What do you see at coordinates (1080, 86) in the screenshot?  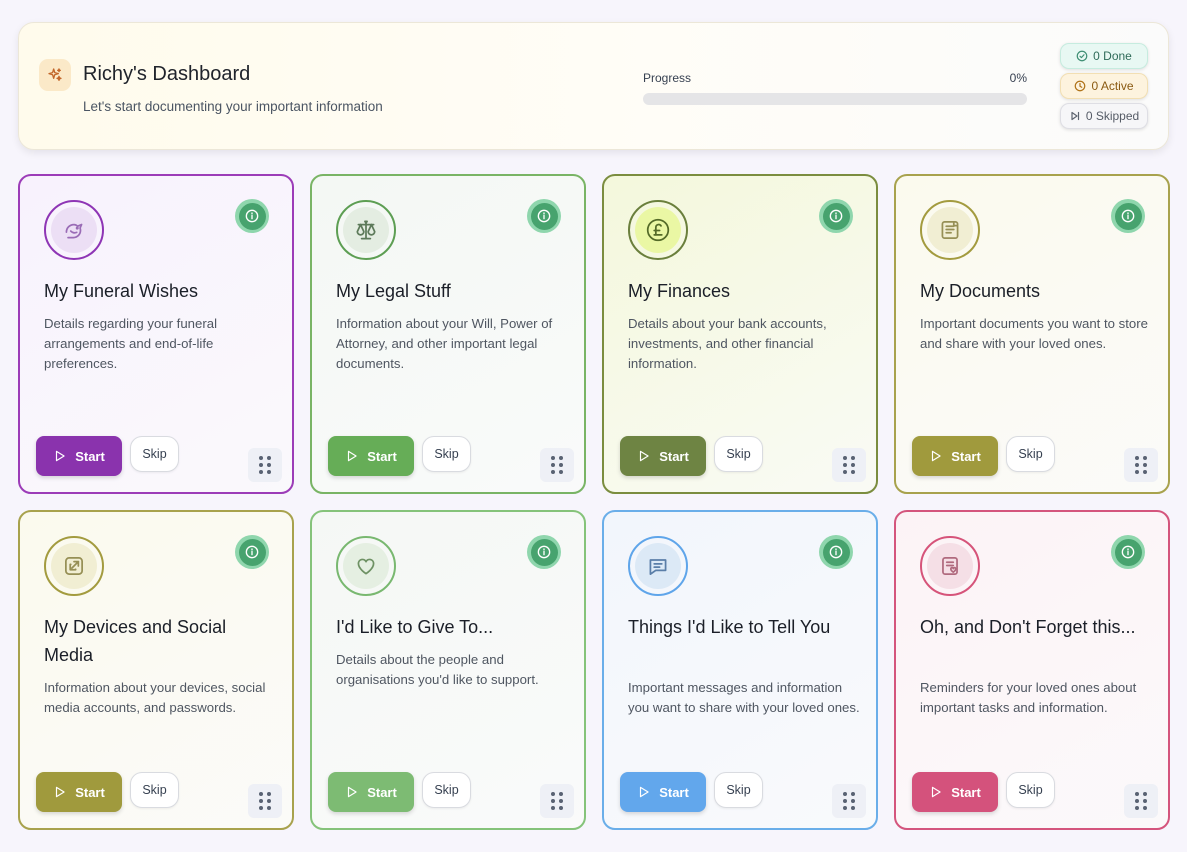 I see `clock-icon` at bounding box center [1080, 86].